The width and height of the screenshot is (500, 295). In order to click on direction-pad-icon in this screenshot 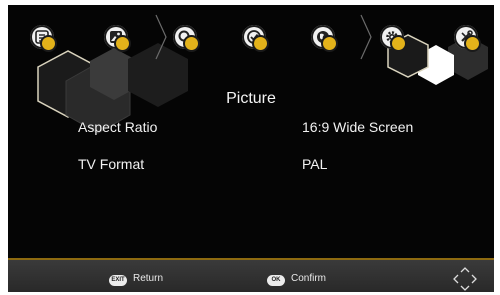, I will do `click(465, 279)`.